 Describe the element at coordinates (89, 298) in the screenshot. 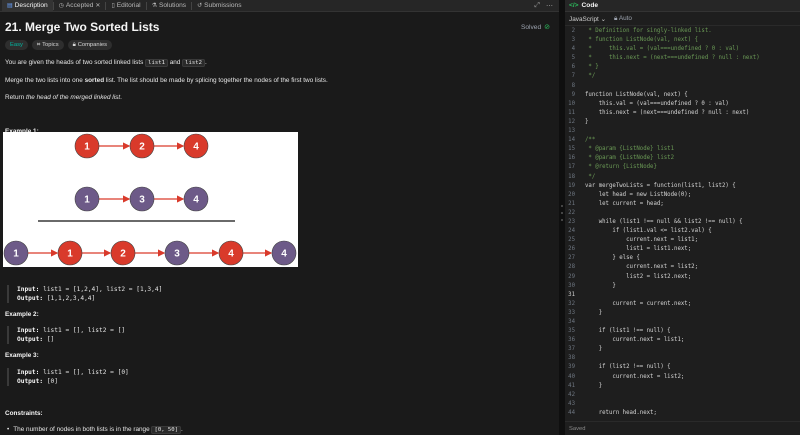

I see `example-output: Output: [1,1,2,3,4,4]` at that location.